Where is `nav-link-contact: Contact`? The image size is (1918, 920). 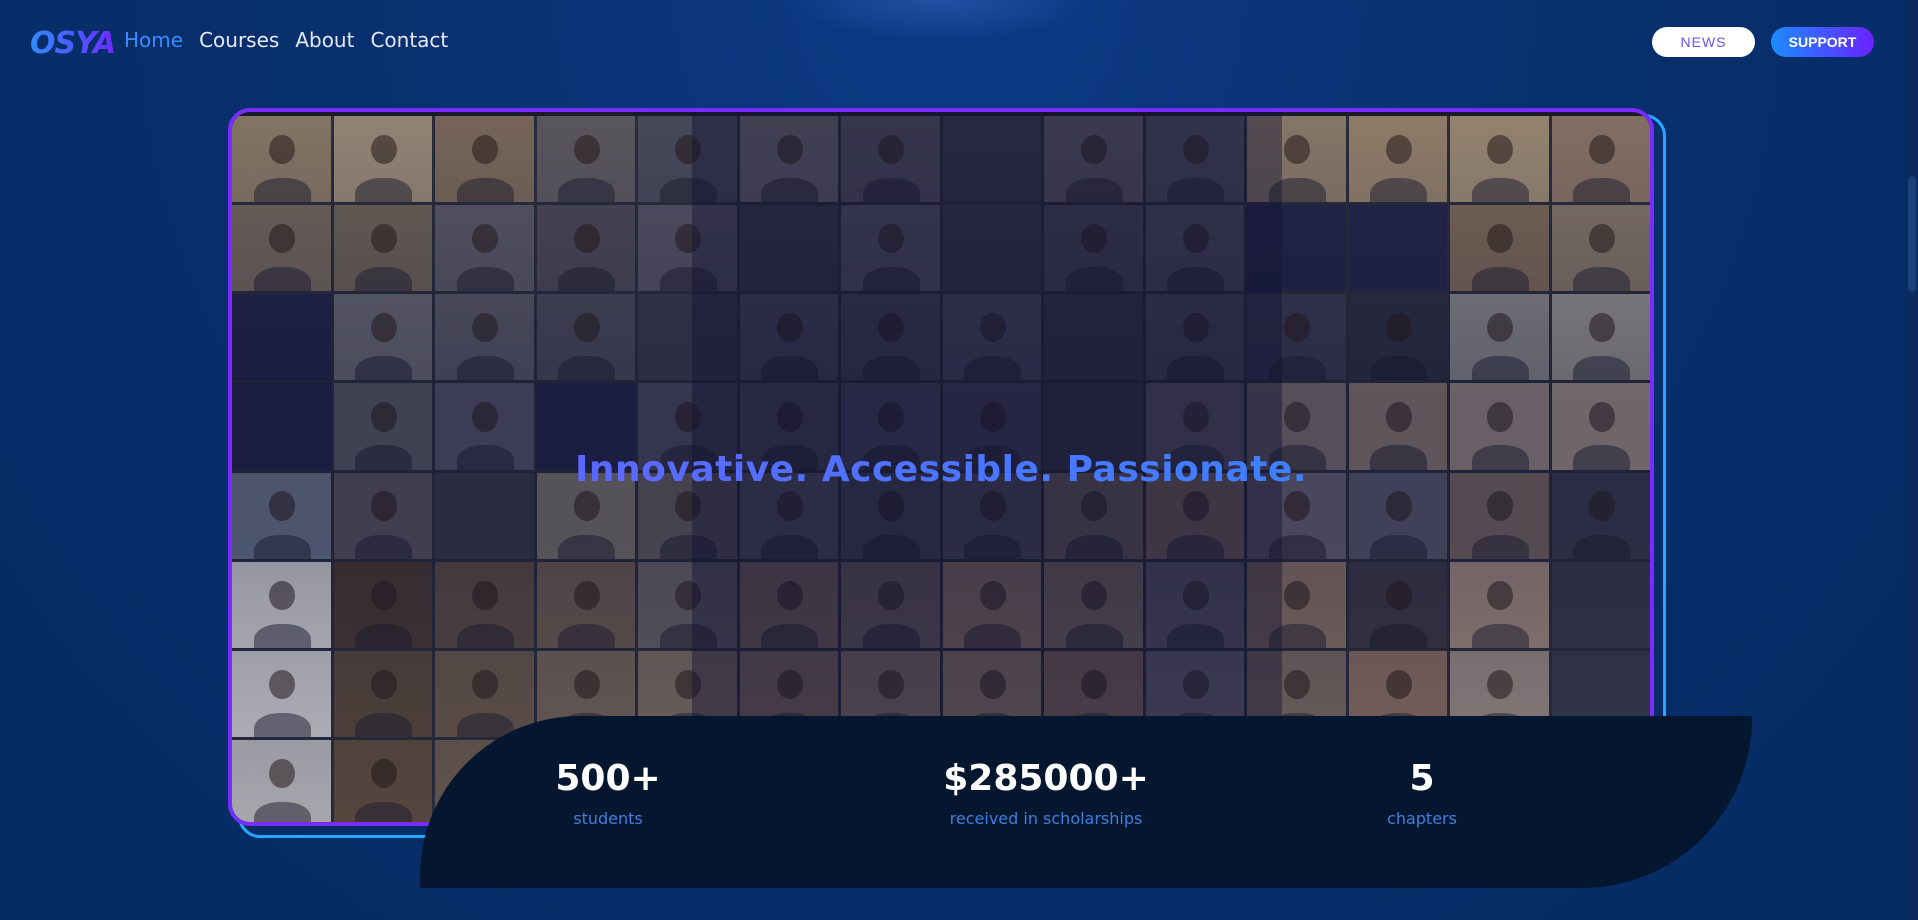
nav-link-contact: Contact is located at coordinates (409, 40).